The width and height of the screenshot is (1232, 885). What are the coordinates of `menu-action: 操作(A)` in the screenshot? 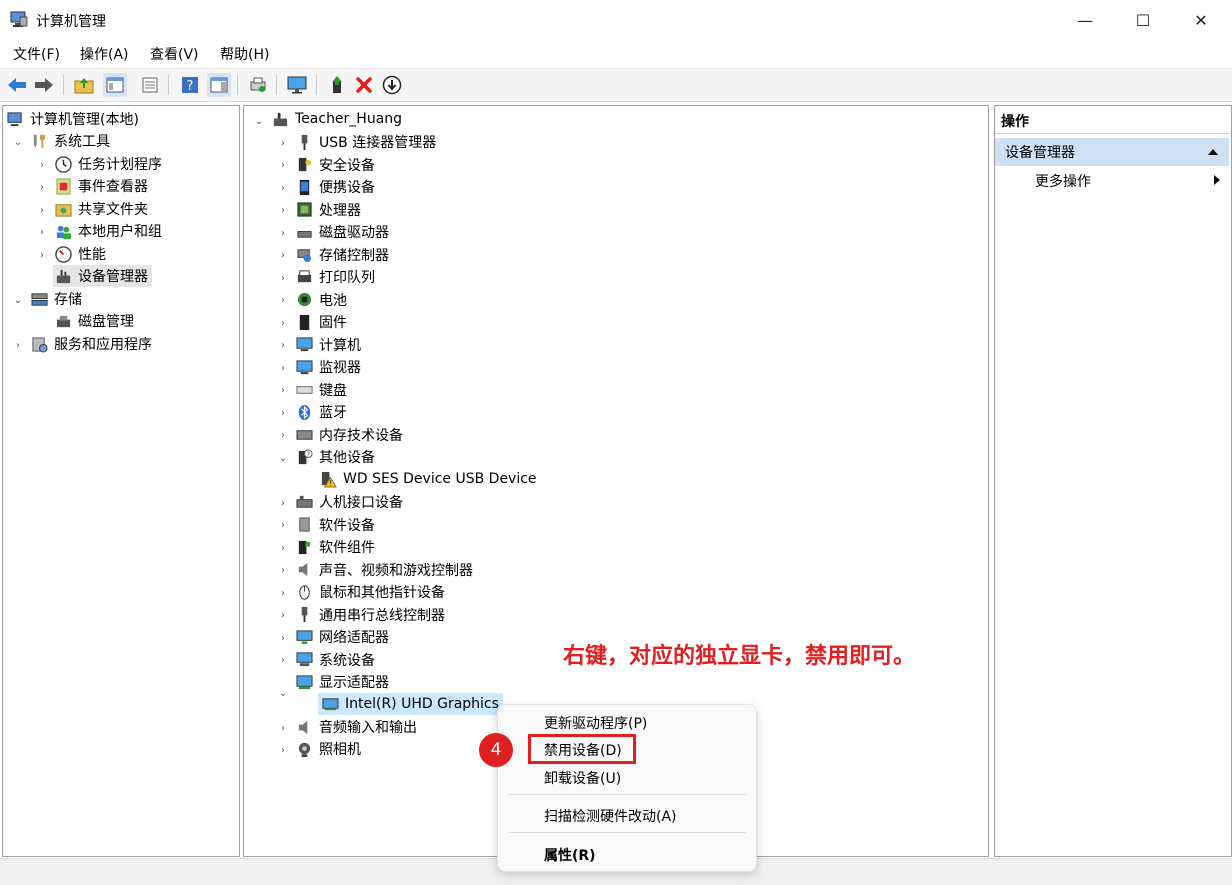 It's located at (104, 54).